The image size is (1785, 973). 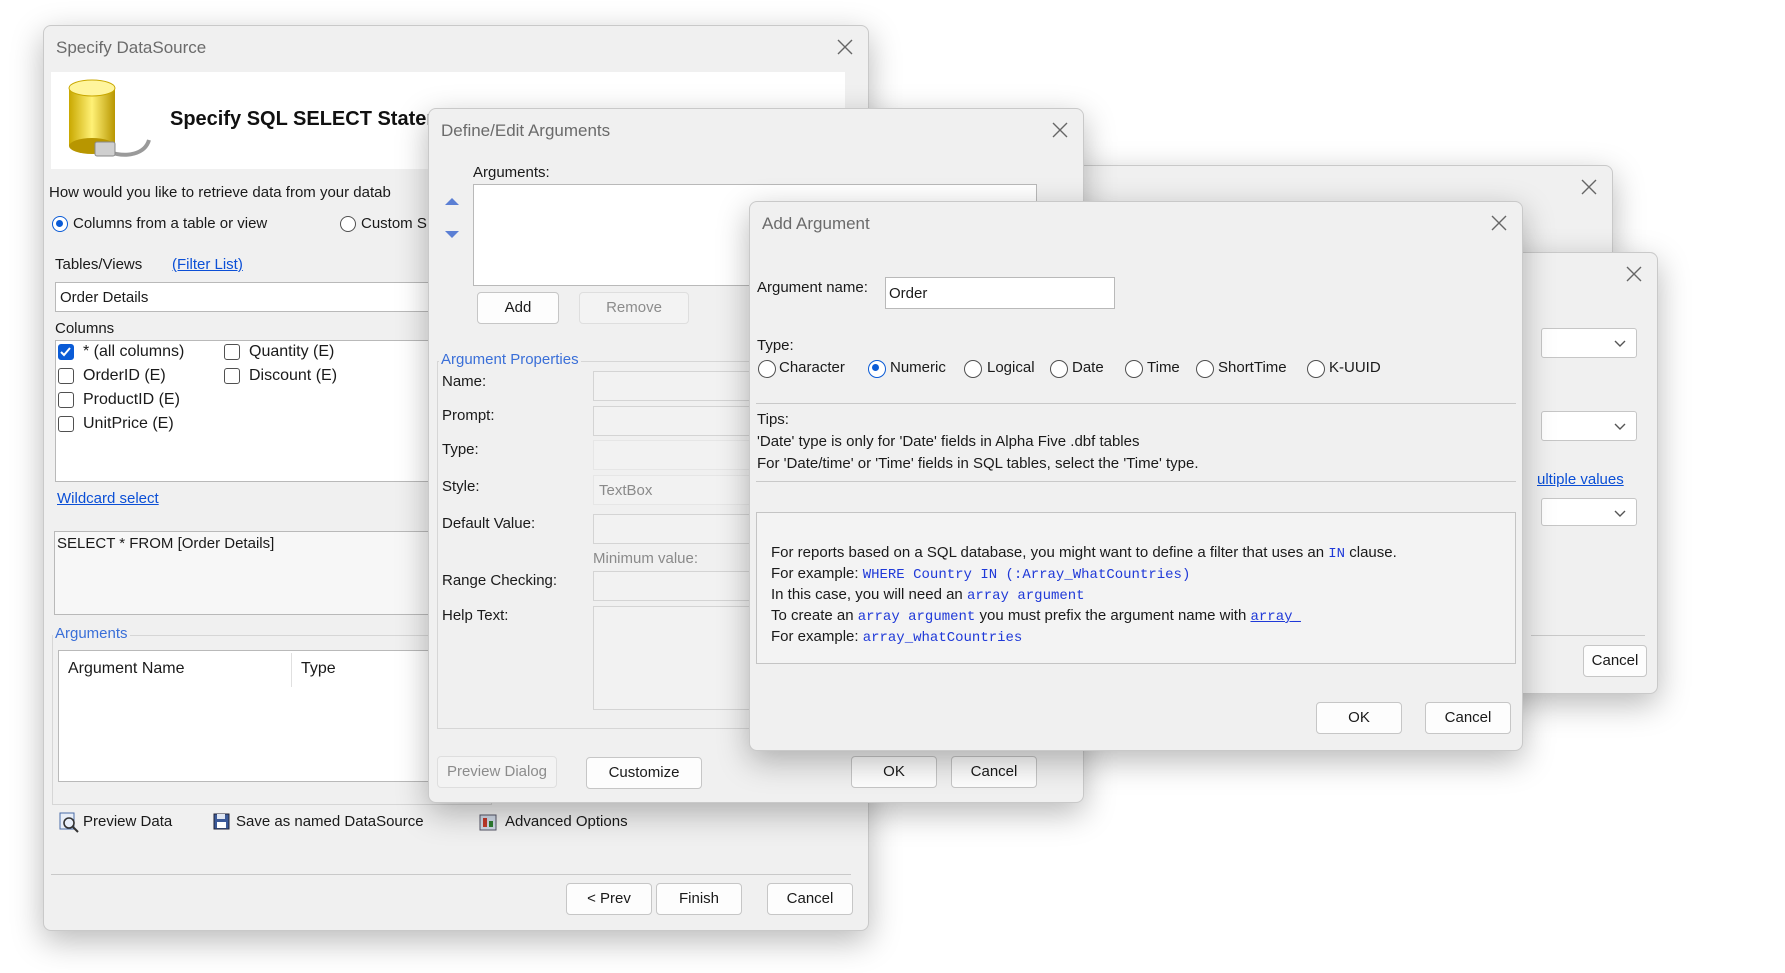 What do you see at coordinates (134, 351) in the screenshot?
I see `column-label: * (all columns)` at bounding box center [134, 351].